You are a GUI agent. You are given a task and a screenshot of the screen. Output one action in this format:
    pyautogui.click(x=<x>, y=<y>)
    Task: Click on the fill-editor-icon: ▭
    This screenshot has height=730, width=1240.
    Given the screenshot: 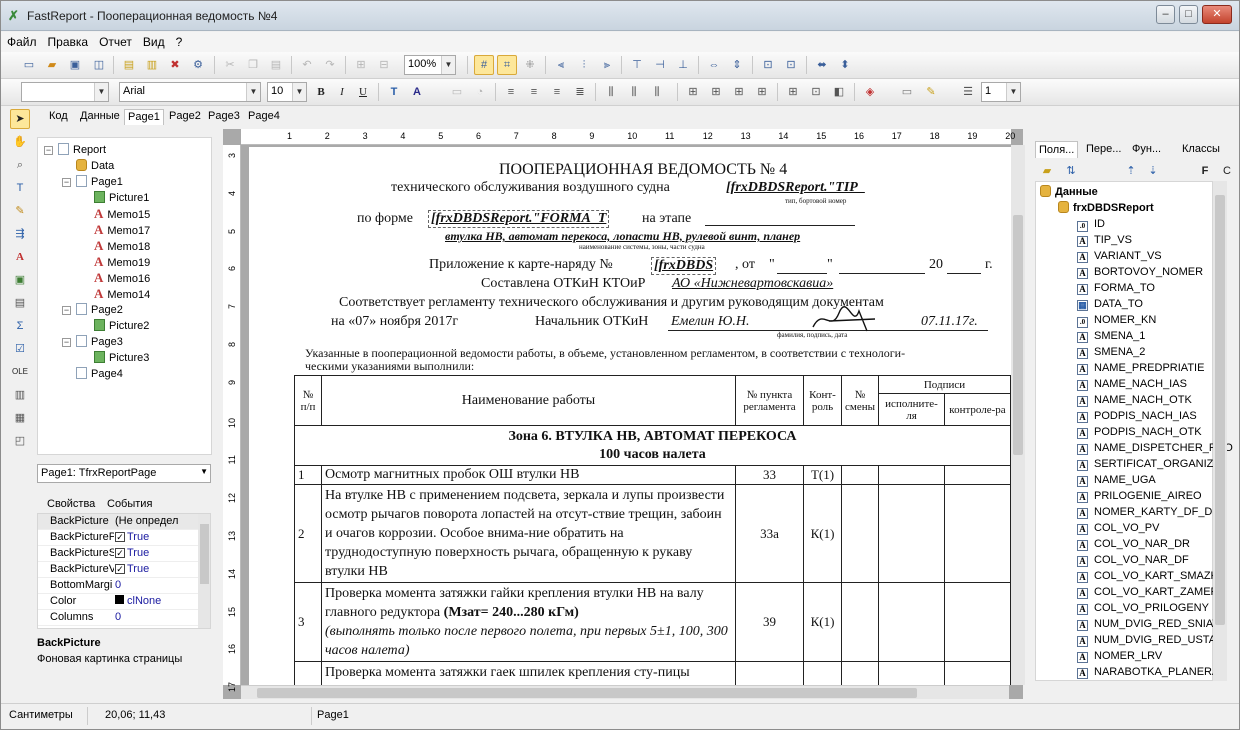 What is the action you would take?
    pyautogui.click(x=907, y=92)
    